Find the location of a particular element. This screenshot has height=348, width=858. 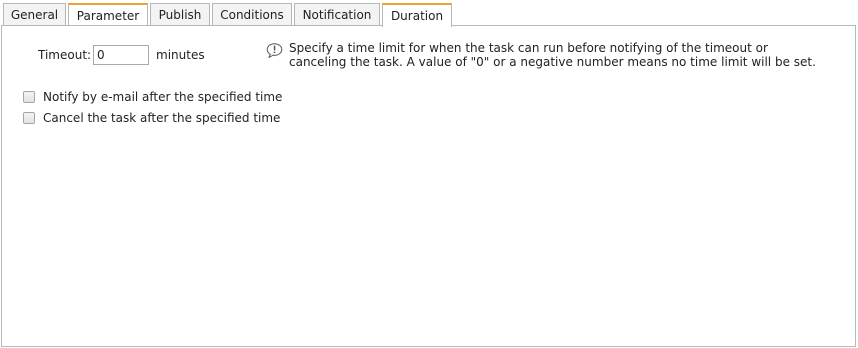

tab-label: General is located at coordinates (34, 15).